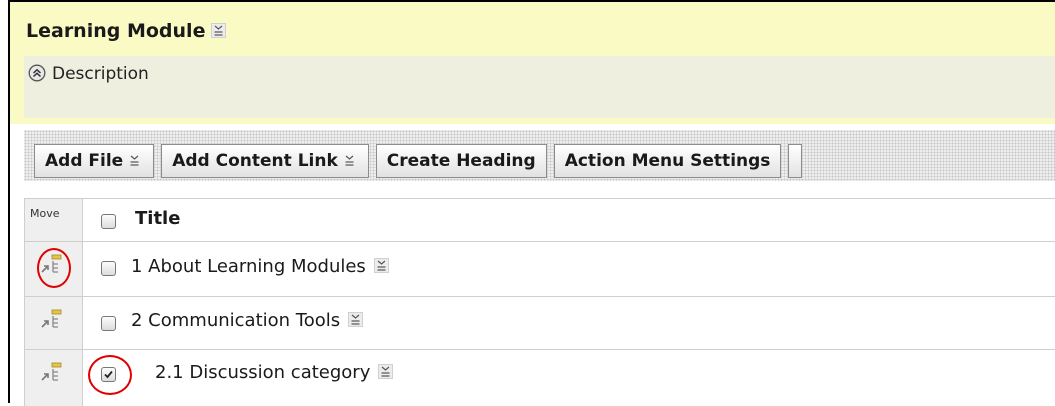  I want to click on add-file-button: Add File, so click(94, 161).